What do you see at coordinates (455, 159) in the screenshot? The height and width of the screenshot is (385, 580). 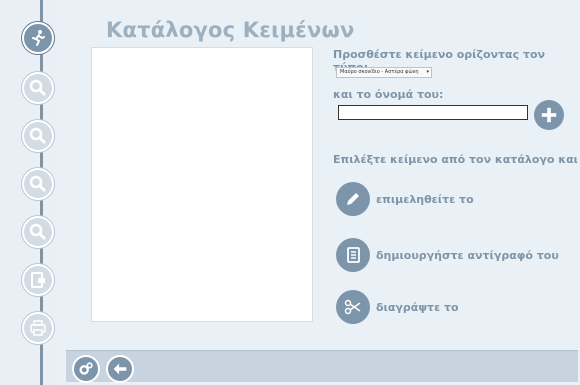 I see `choose-prompt-label: Επιλέξτε κείμενο από τον κατάλογο και` at bounding box center [455, 159].